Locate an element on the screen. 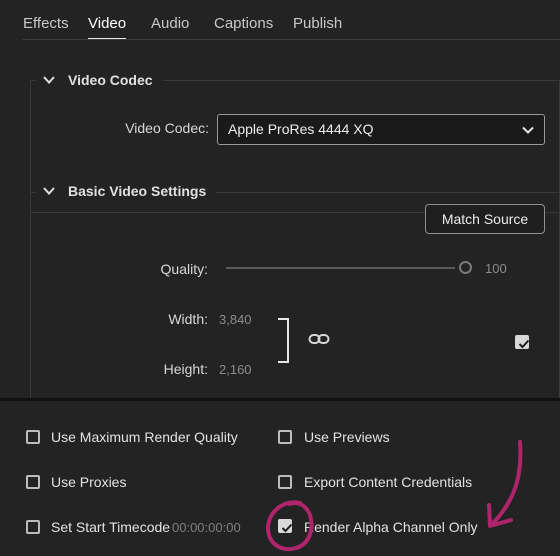  start-timecode-label: Set Start Timecode is located at coordinates (110, 527).